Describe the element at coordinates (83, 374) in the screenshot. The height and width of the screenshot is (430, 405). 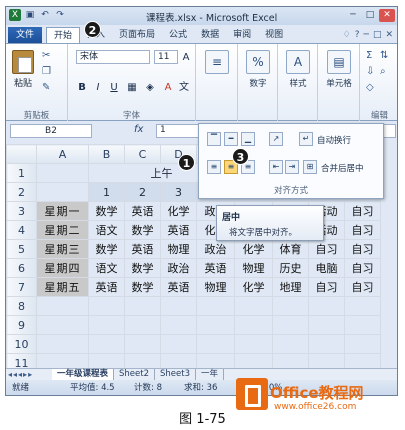
I see `sheet-tab-active: 一年级课程表` at that location.